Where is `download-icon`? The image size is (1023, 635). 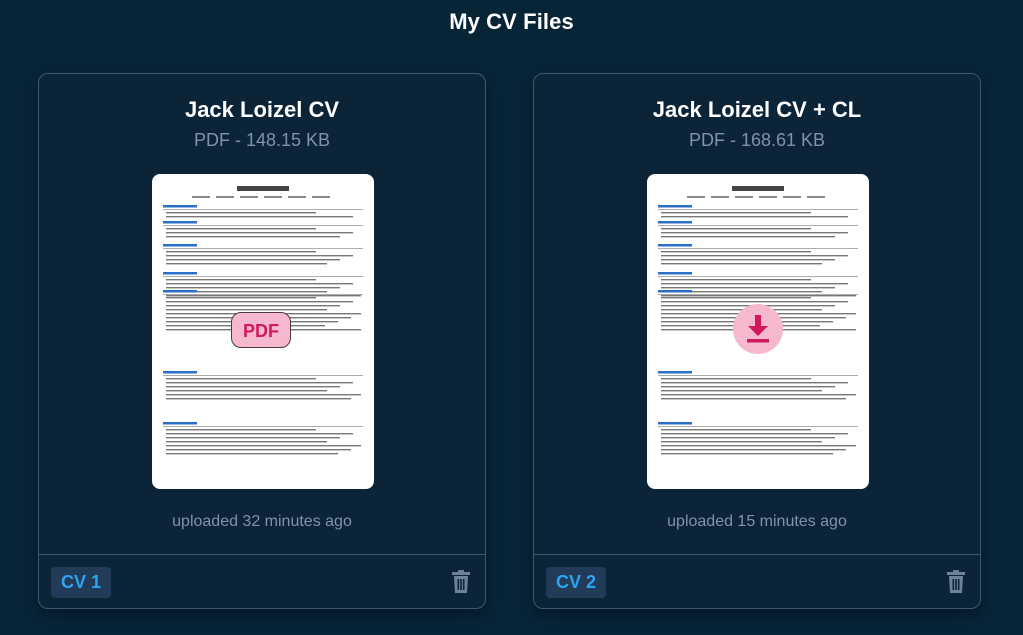
download-icon is located at coordinates (758, 329).